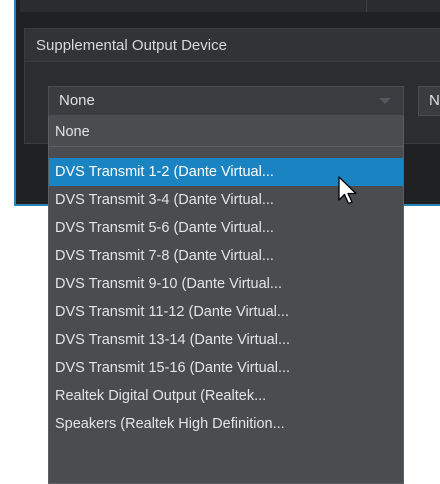  Describe the element at coordinates (230, 6) in the screenshot. I see `top-toolbar-strip` at that location.